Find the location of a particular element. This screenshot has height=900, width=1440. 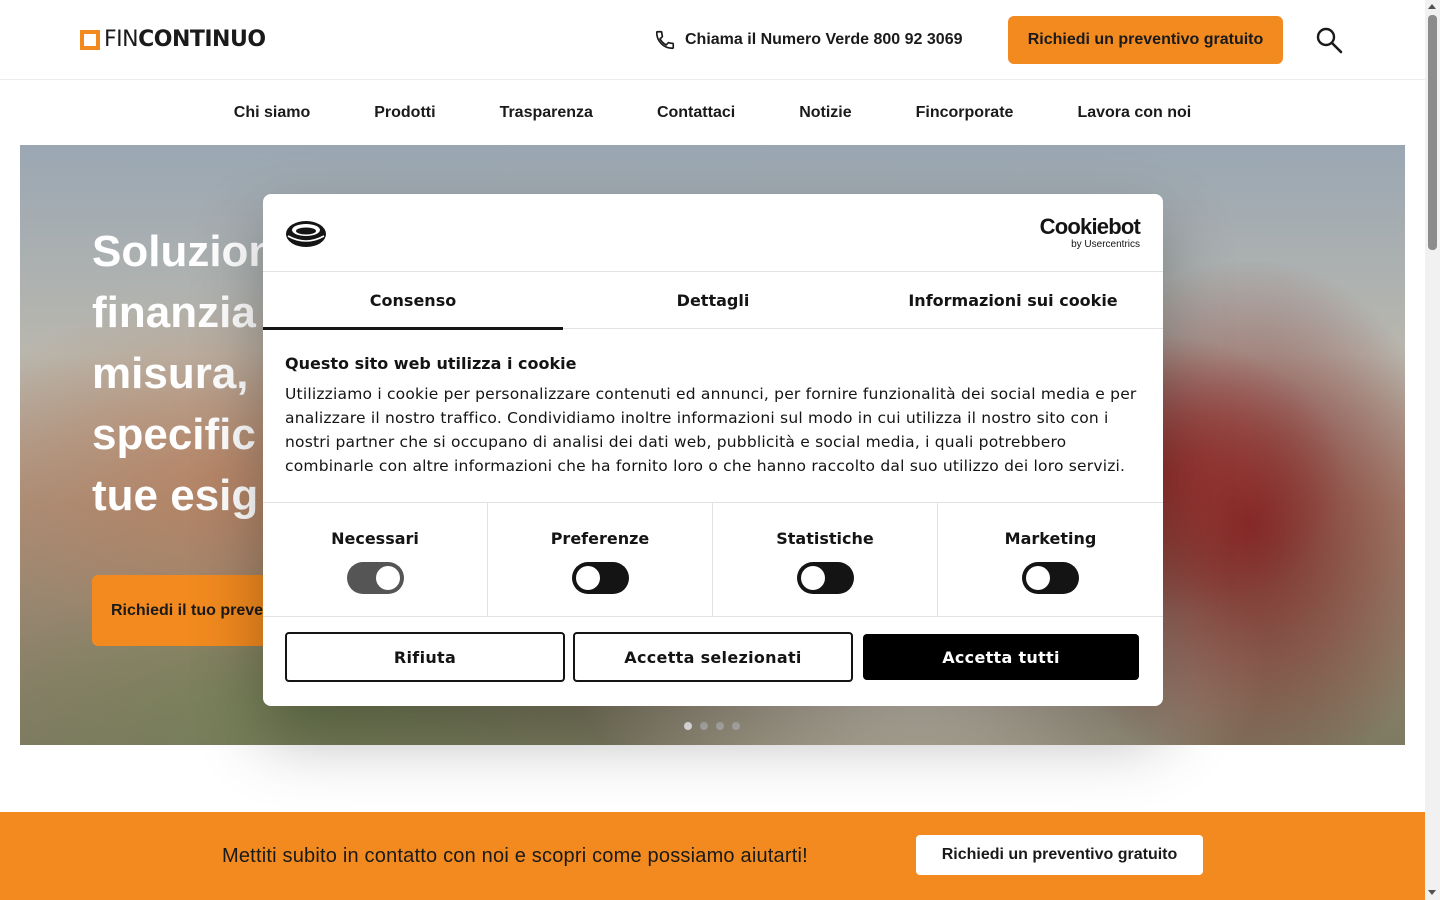

phone-link: Chiama il Numero Verde 800 92 3069 is located at coordinates (808, 40).